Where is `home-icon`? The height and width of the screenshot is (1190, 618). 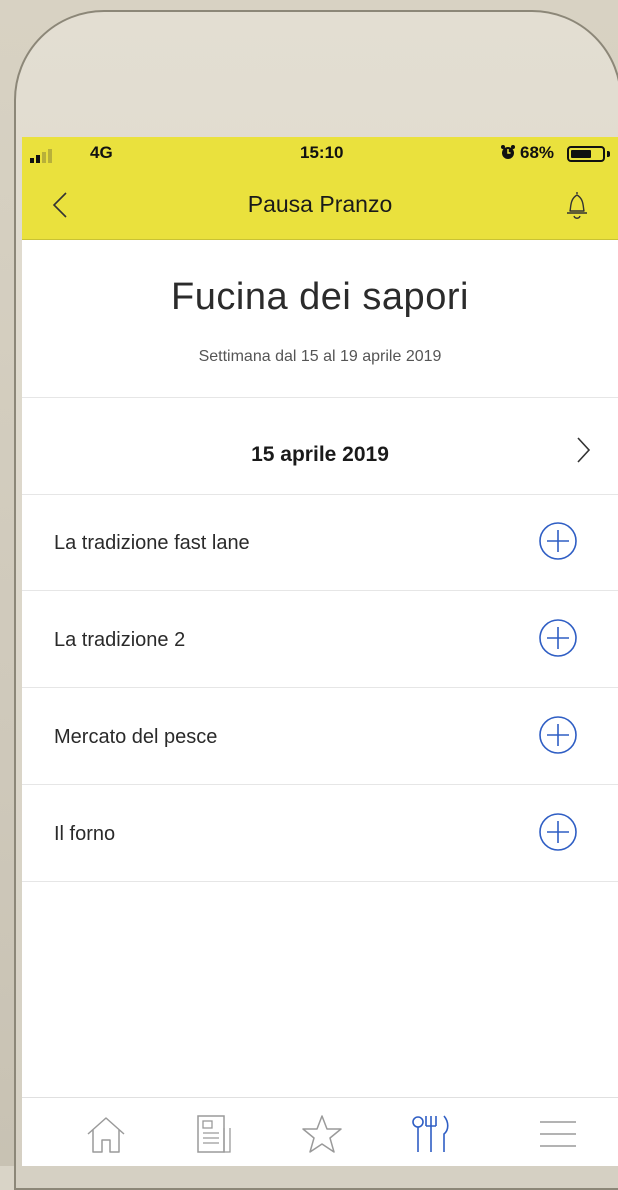
home-icon is located at coordinates (106, 1134).